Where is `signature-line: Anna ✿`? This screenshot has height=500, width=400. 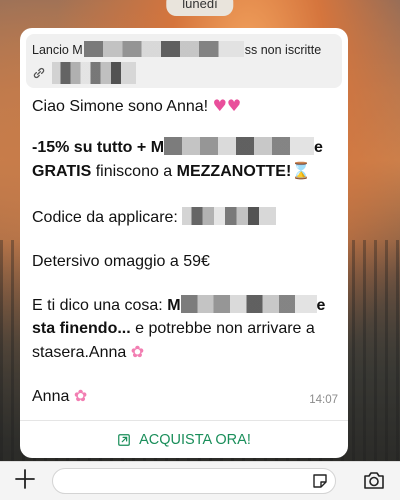 signature-line: Anna ✿ is located at coordinates (59, 396).